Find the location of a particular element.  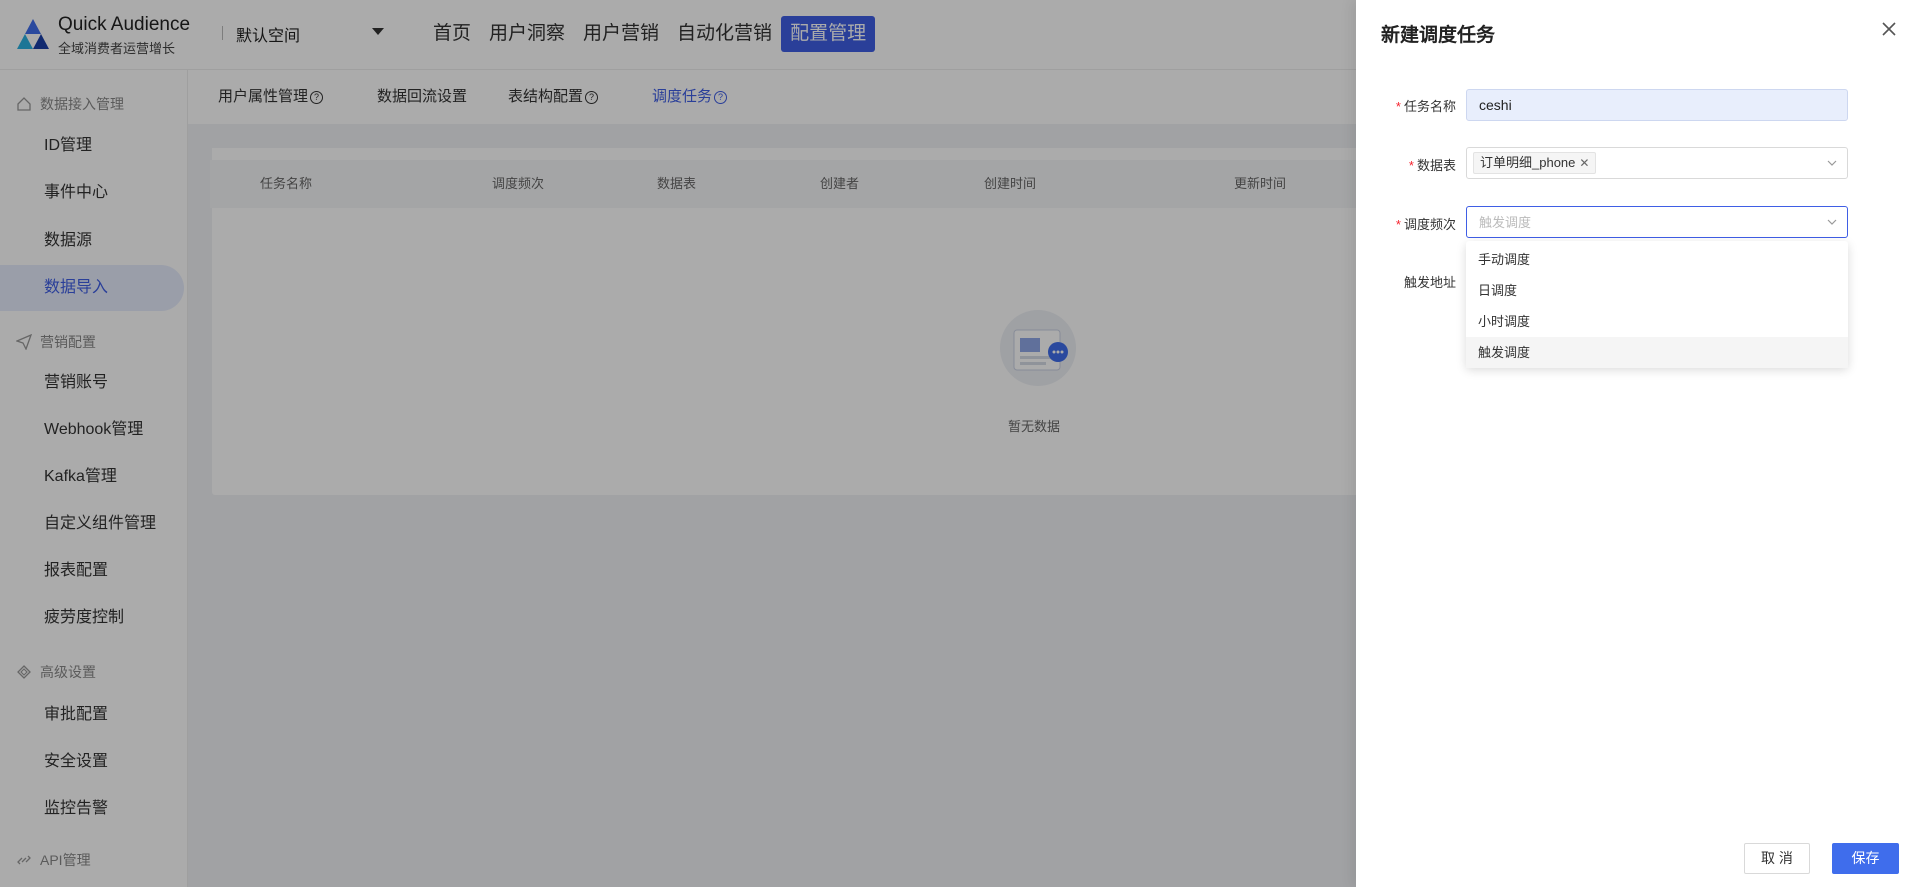

option-hourly: 小时调度 is located at coordinates (1657, 321).